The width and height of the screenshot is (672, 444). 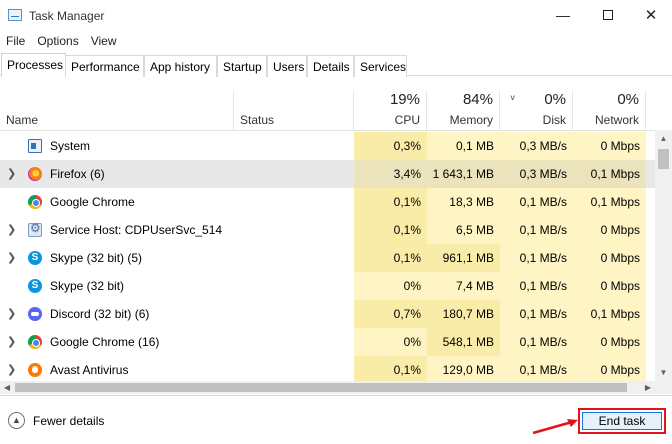 I want to click on column-label-disk: Disk, so click(x=554, y=120).